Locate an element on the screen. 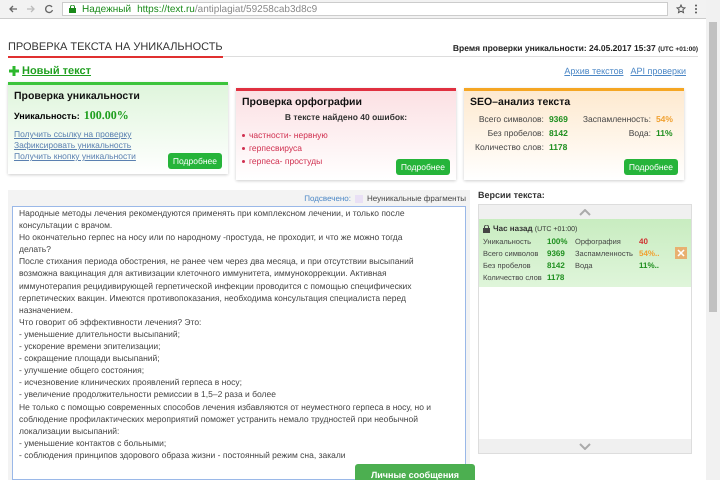  address-bar: Надежный https://text.ru/antiplagiat/59258cab3d8c9 is located at coordinates (365, 9).